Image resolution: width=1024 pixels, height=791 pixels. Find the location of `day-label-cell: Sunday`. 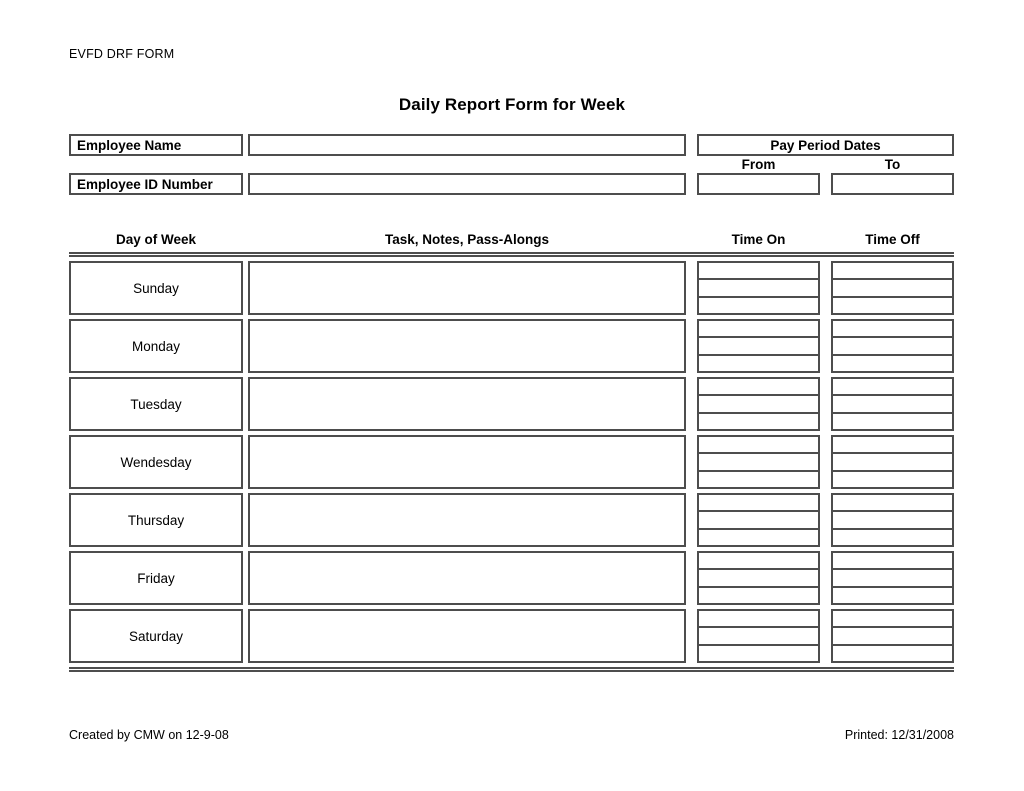

day-label-cell: Sunday is located at coordinates (156, 288).